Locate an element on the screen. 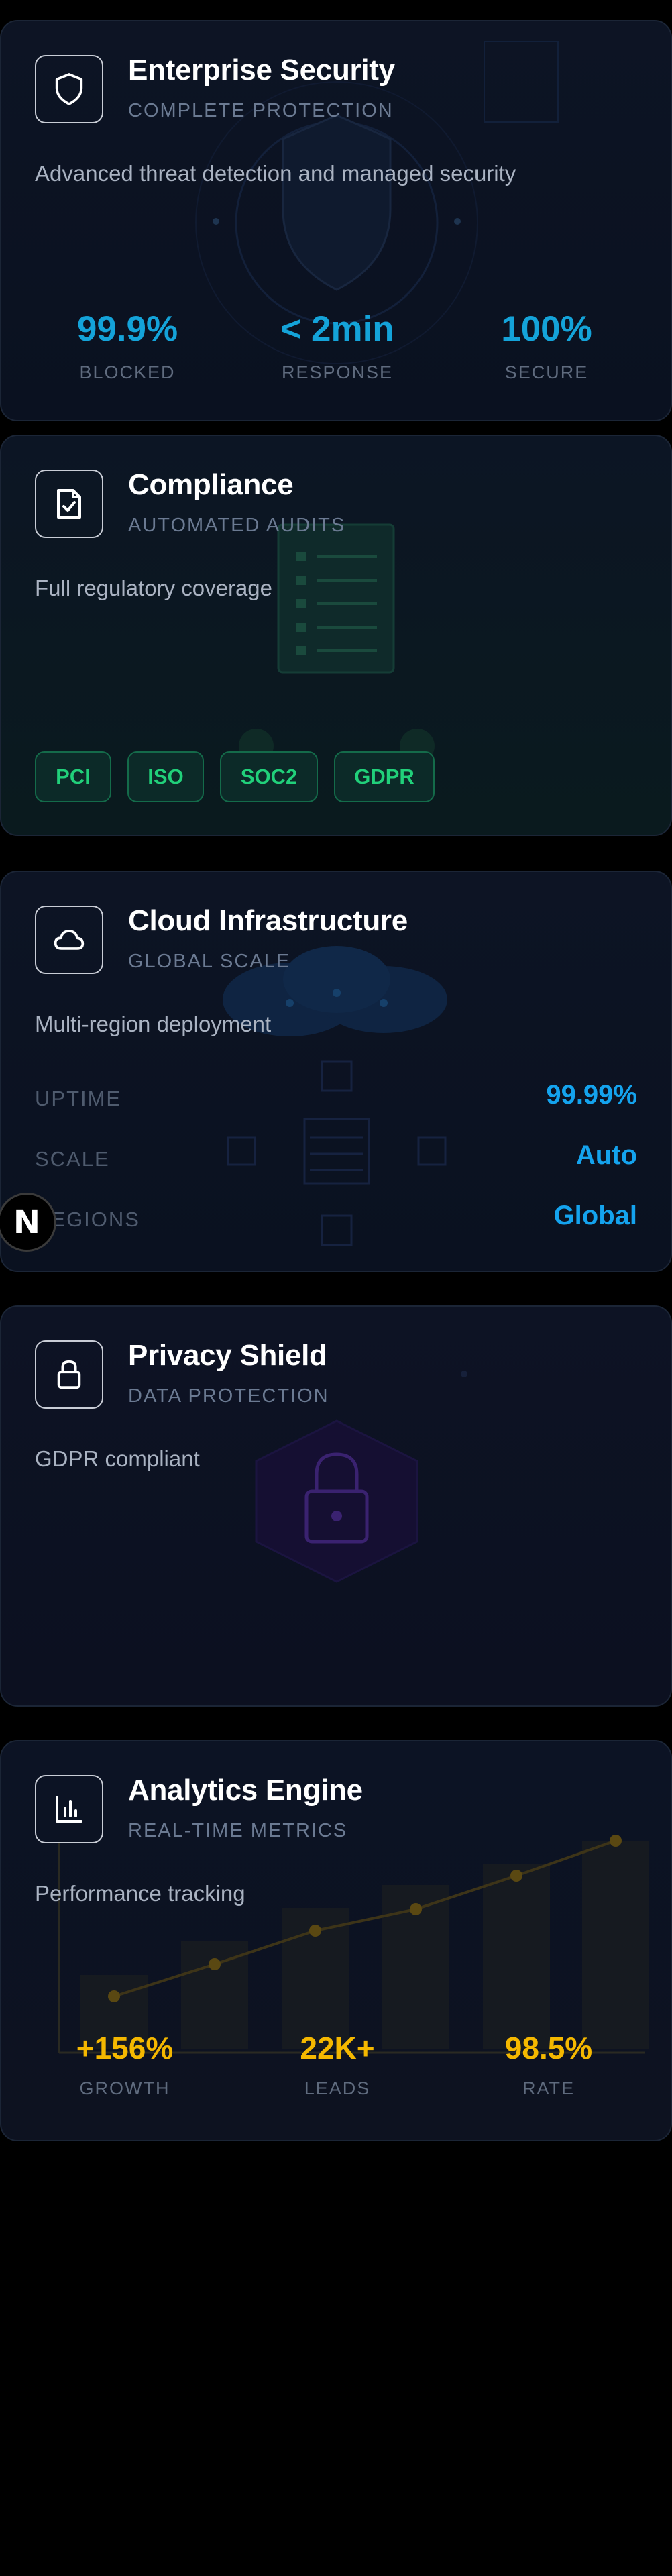  card-title: Compliance is located at coordinates (211, 484).